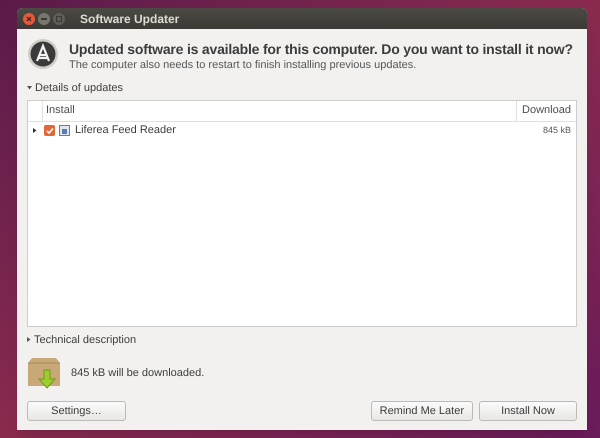 This screenshot has width=600, height=438. Describe the element at coordinates (137, 373) in the screenshot. I see `download-summary: 845 kB will be downloaded.` at that location.